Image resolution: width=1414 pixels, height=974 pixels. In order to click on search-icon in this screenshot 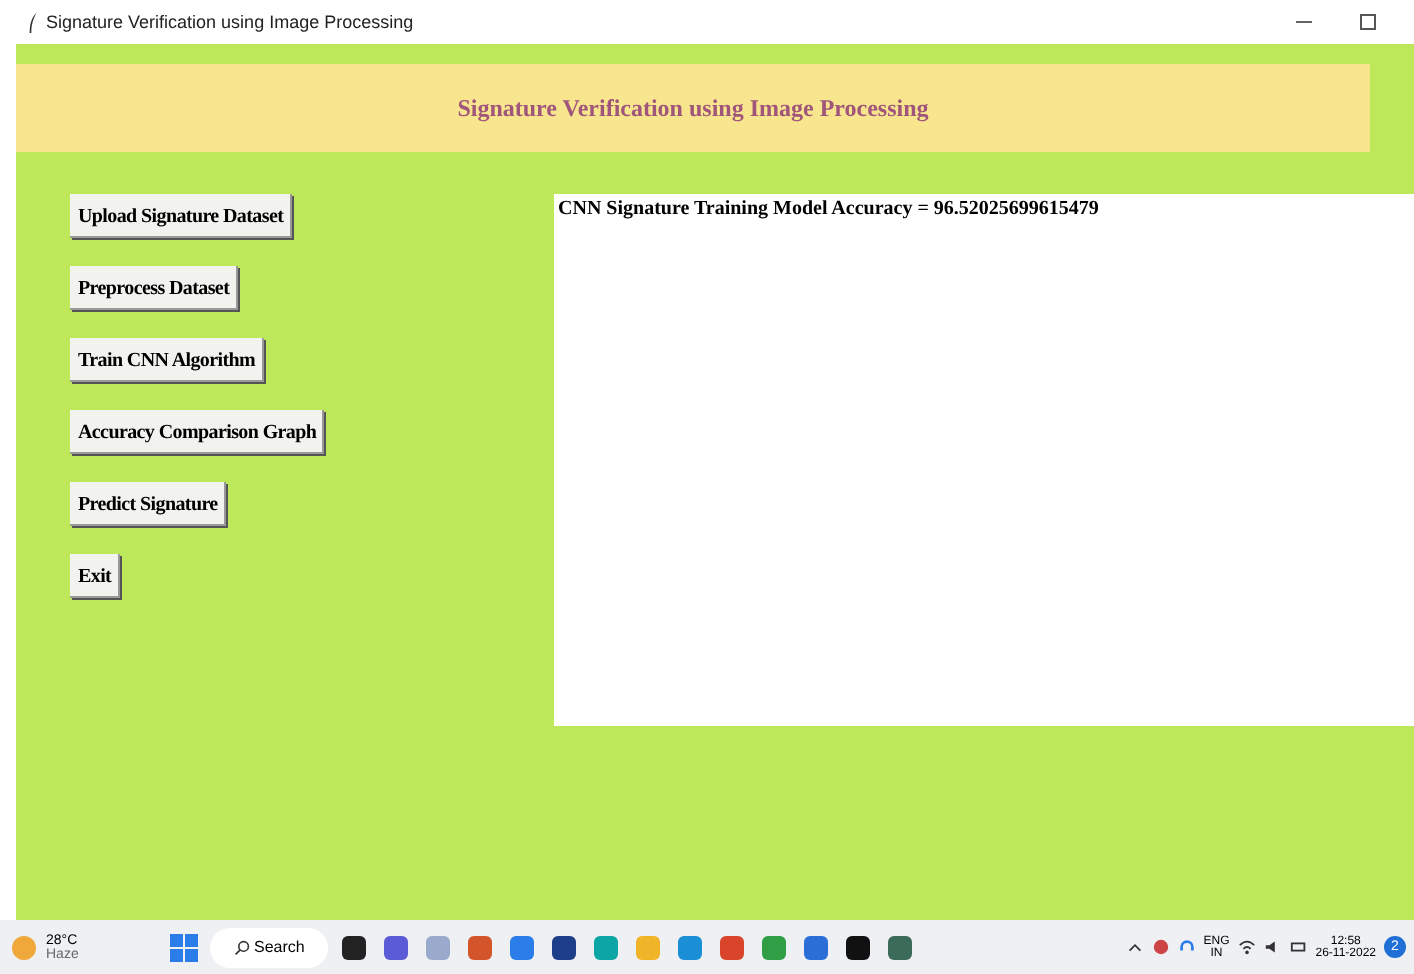, I will do `click(242, 947)`.